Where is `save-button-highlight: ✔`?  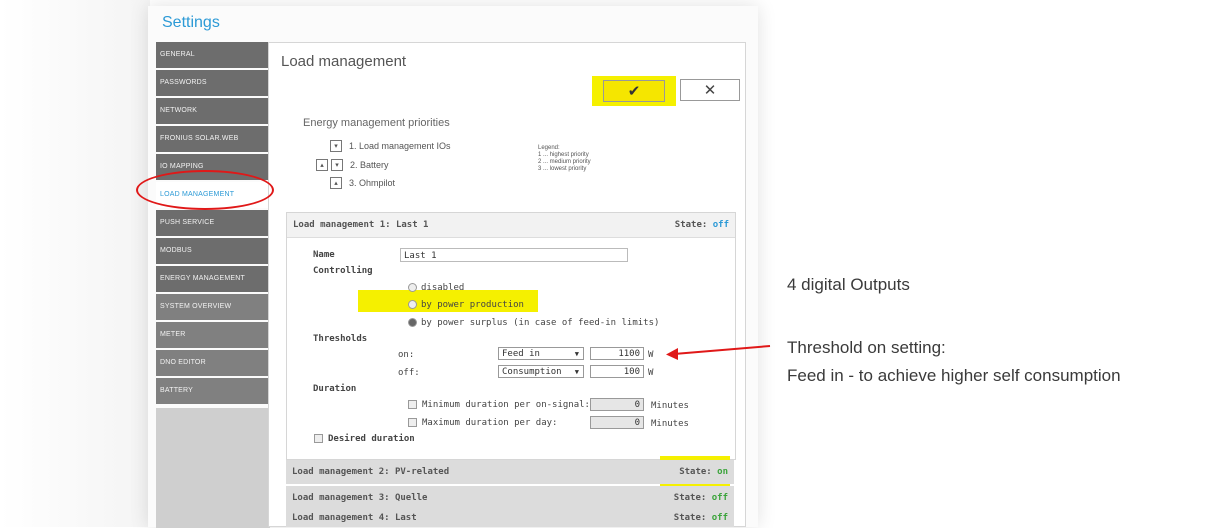 save-button-highlight: ✔ is located at coordinates (634, 91).